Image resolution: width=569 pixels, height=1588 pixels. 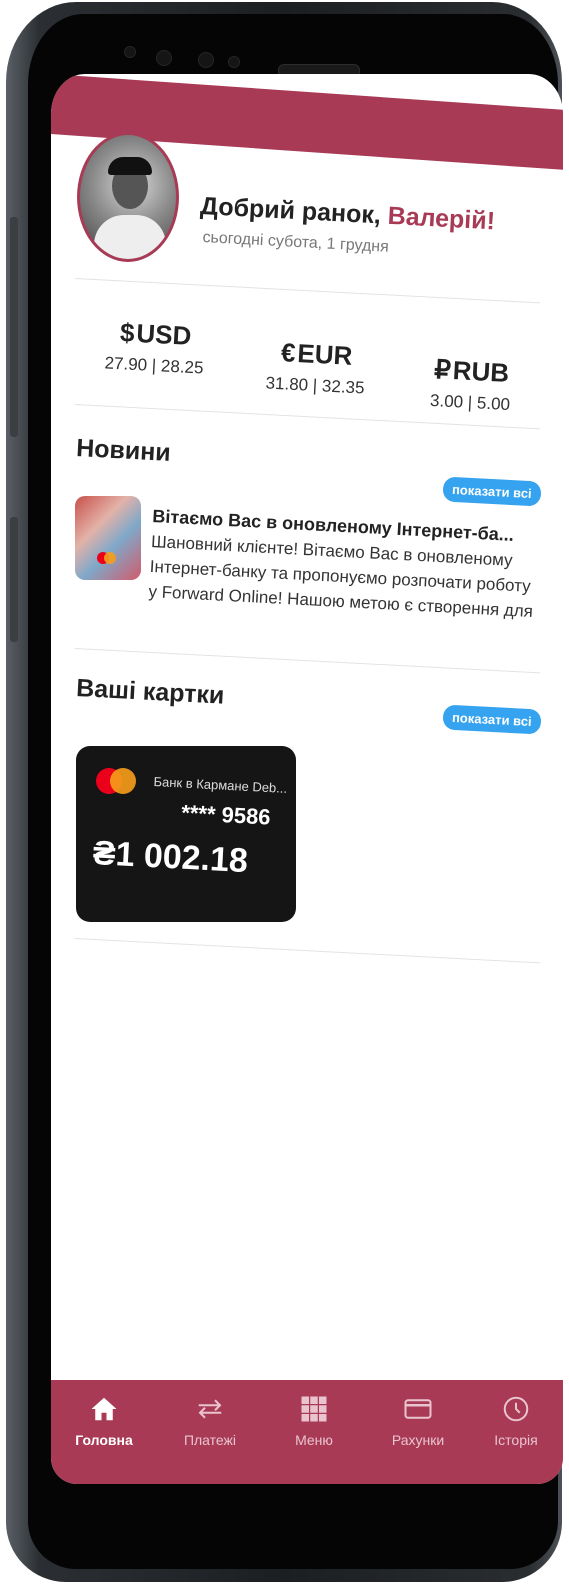 What do you see at coordinates (170, 857) in the screenshot?
I see `card-balance: ₴1 002.18` at bounding box center [170, 857].